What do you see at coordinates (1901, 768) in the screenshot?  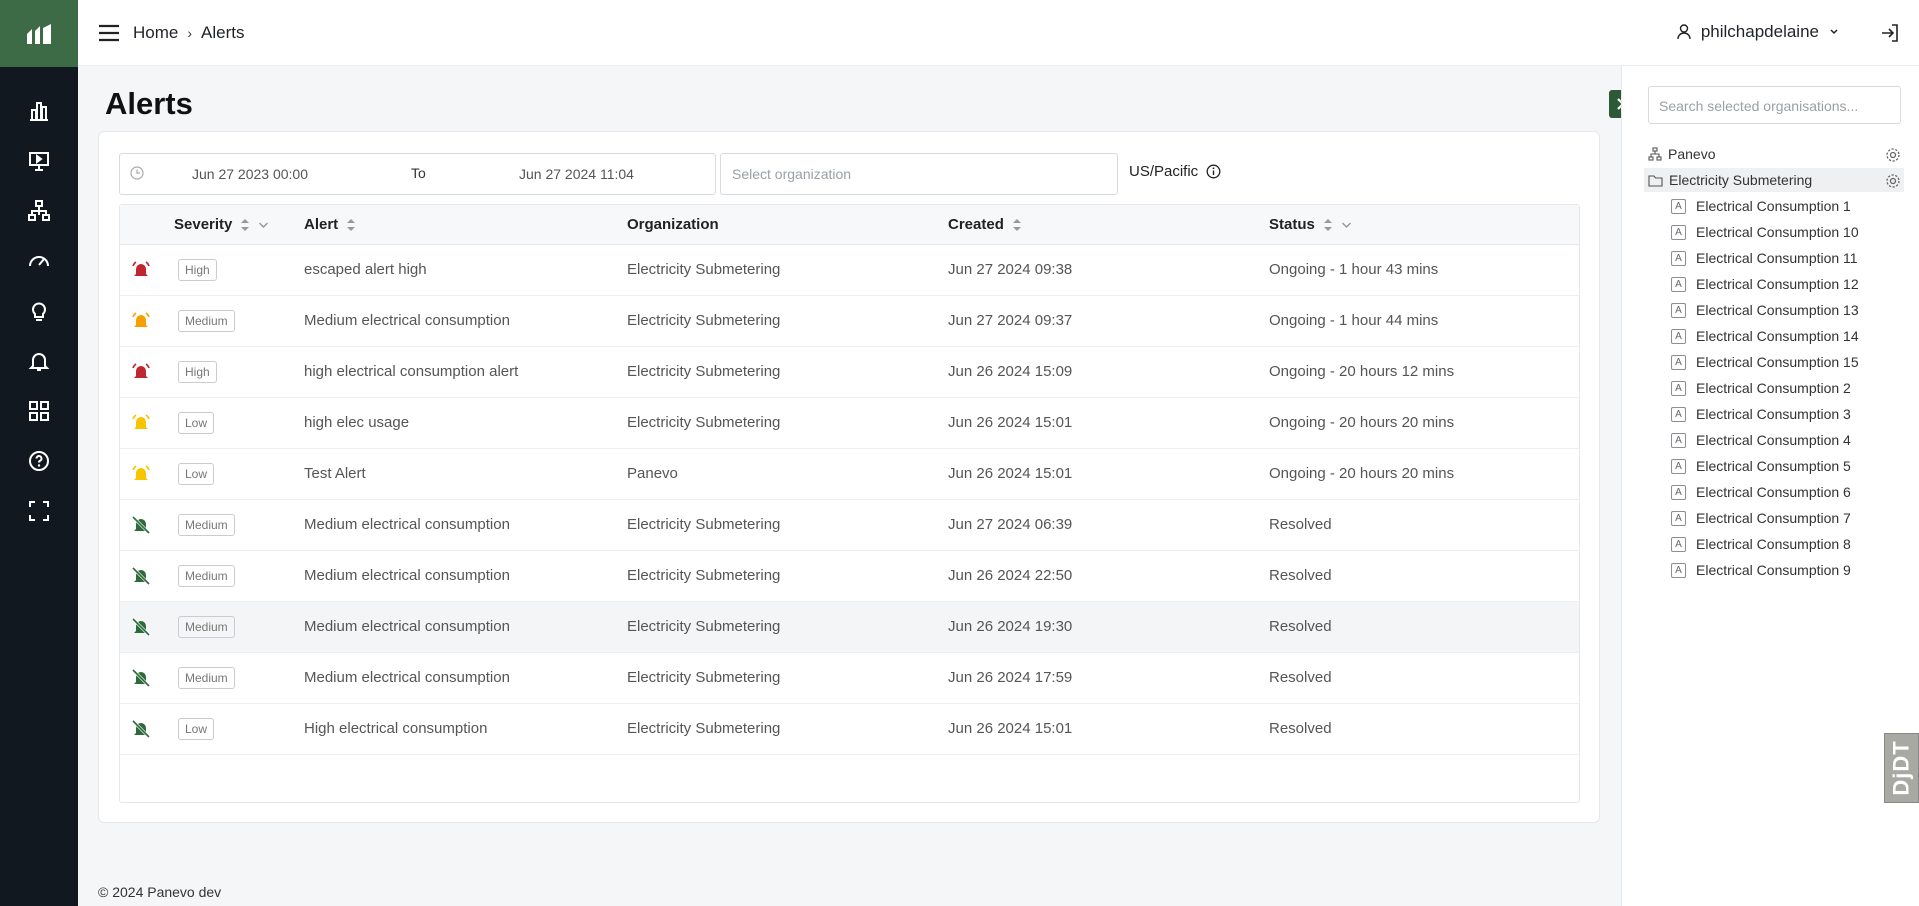 I see `debug-toolbar-handle: DjDT` at bounding box center [1901, 768].